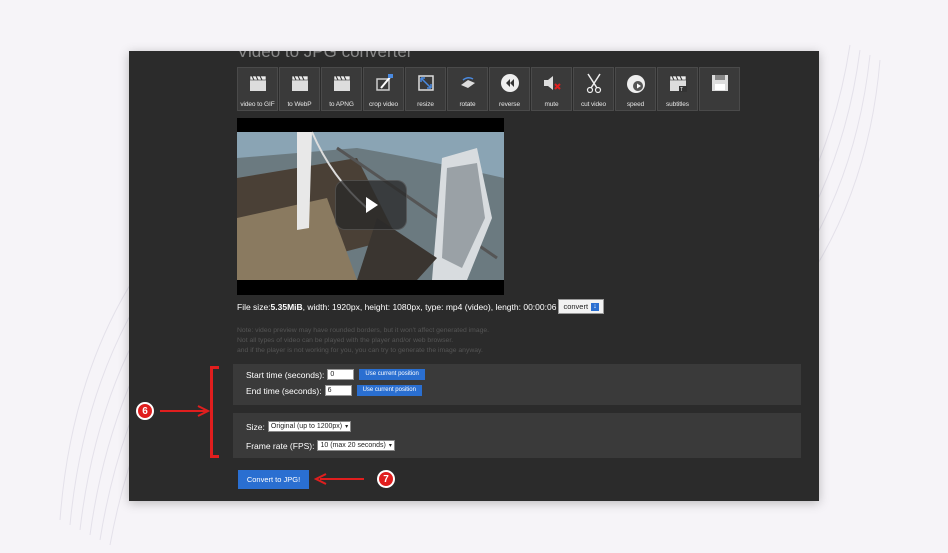 The height and width of the screenshot is (553, 948). I want to click on speed-icon, so click(635, 84).